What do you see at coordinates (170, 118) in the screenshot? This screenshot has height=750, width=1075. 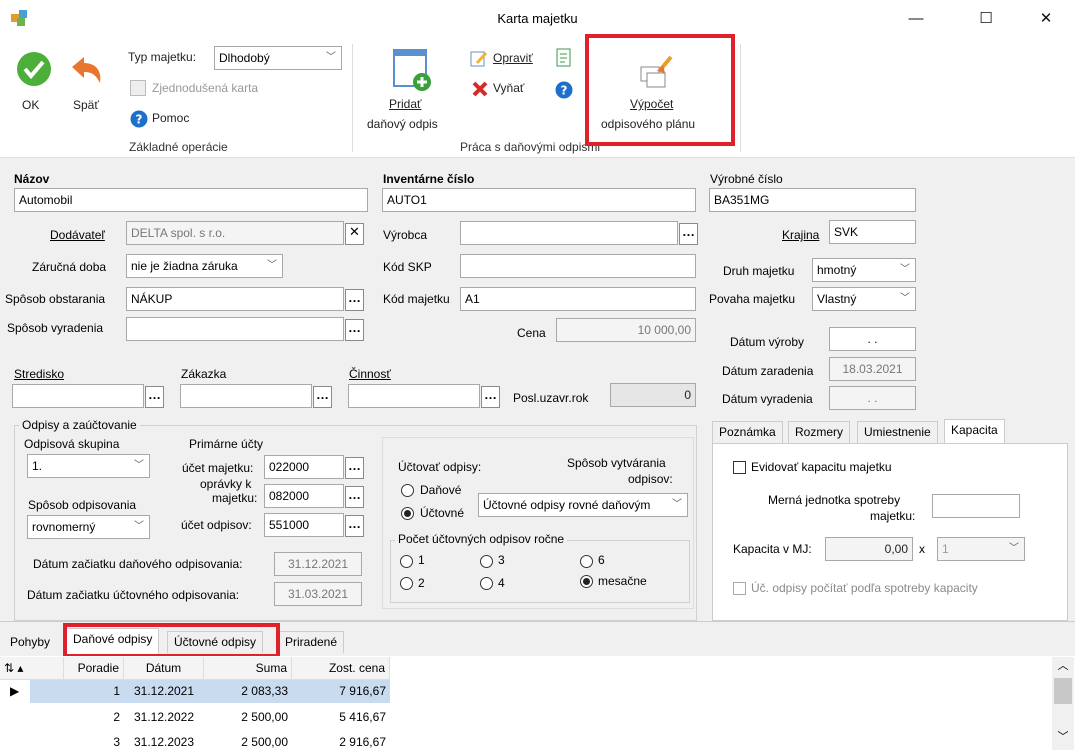 I see `help-button: Pomoc` at bounding box center [170, 118].